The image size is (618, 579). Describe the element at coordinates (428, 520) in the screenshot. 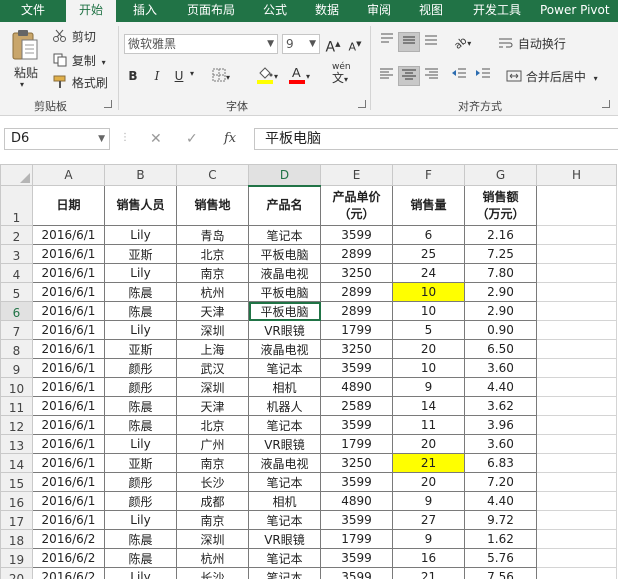

I see `cell: 27` at that location.